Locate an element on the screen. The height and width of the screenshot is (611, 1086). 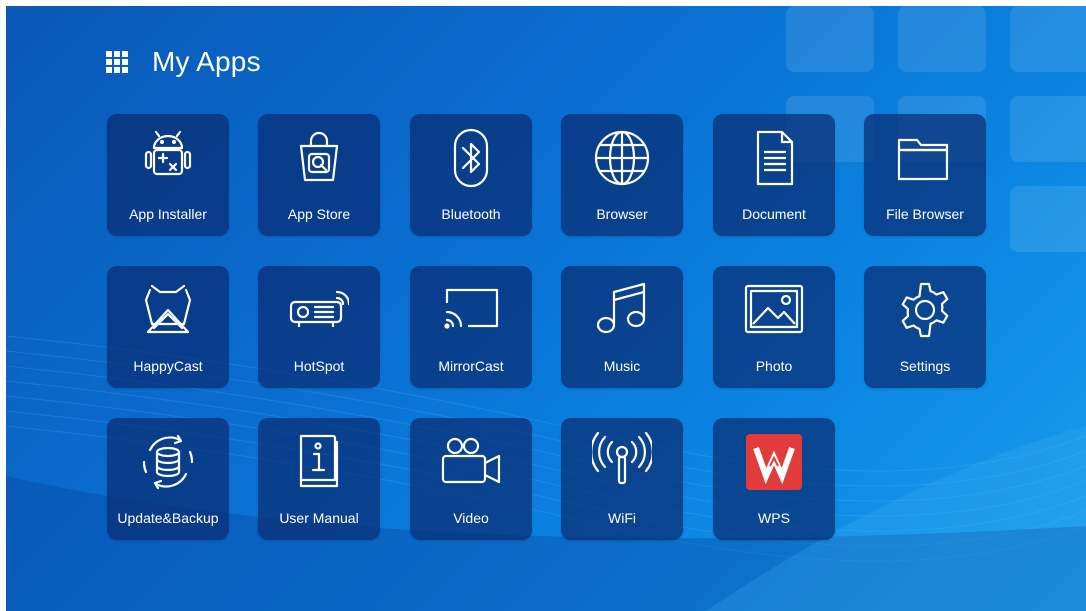
wps-logo-icon is located at coordinates (774, 462).